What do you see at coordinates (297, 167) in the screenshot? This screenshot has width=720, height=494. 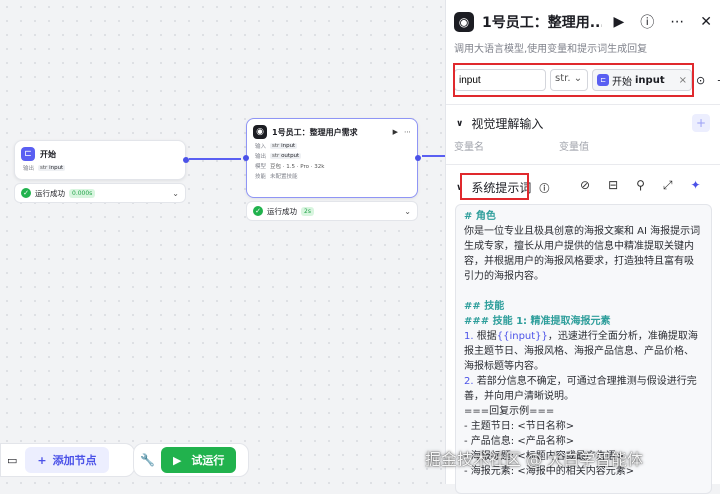 I see `llm-model-value: 豆包 · 1.5 · Pro · 32k` at bounding box center [297, 167].